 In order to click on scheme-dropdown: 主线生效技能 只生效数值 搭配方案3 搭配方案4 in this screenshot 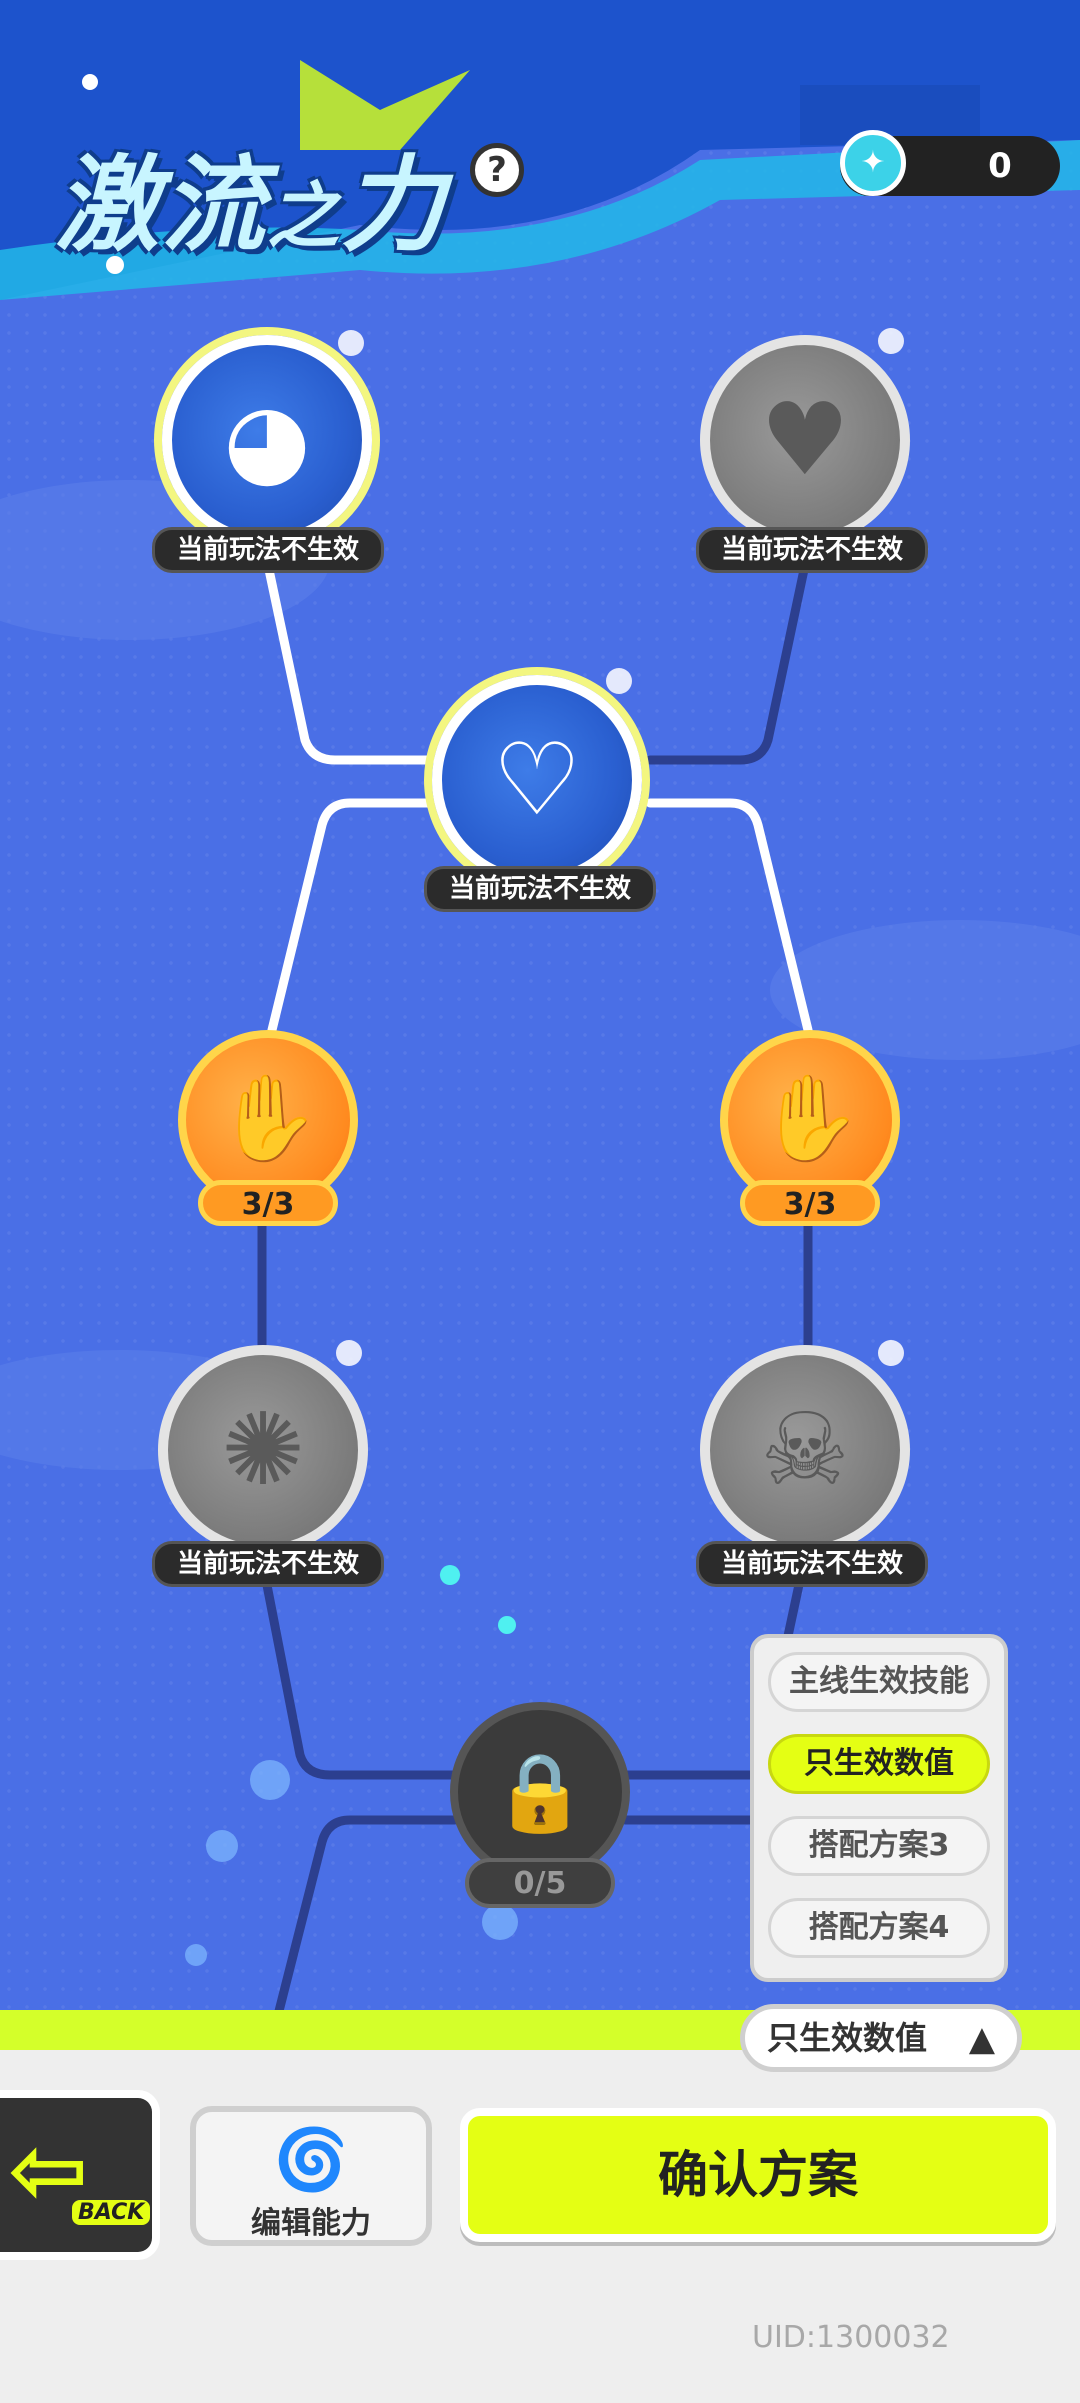, I will do `click(879, 1808)`.